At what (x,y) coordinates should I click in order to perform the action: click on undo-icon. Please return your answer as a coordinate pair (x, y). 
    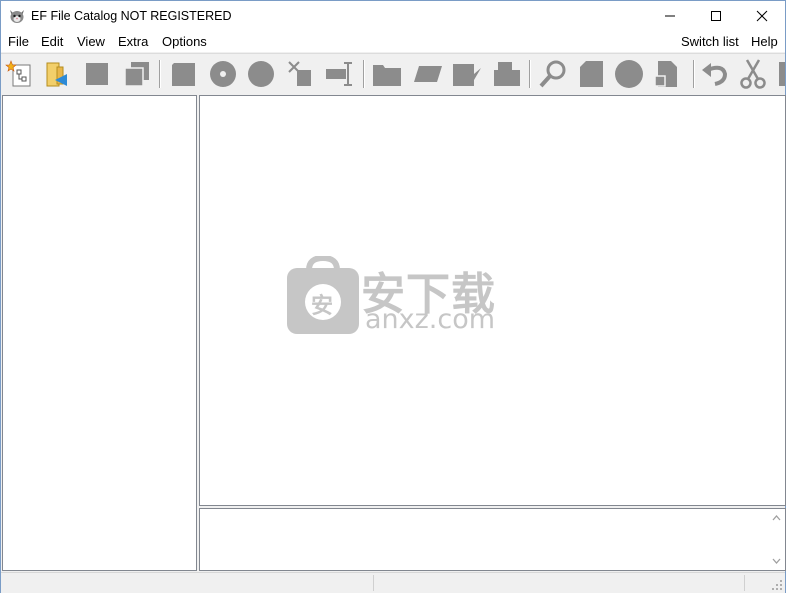
    Looking at the image, I should click on (715, 74).